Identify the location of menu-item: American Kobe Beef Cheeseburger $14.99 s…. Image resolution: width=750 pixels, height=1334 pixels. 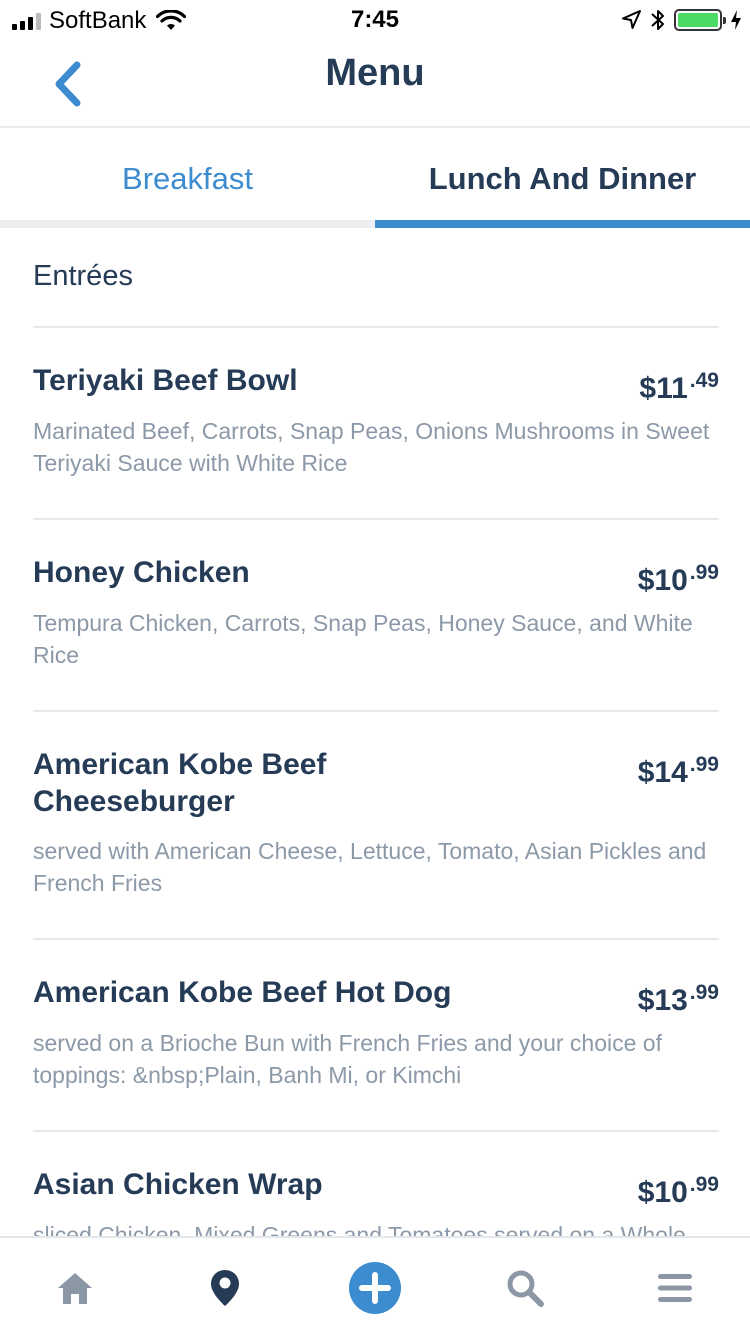
(376, 854).